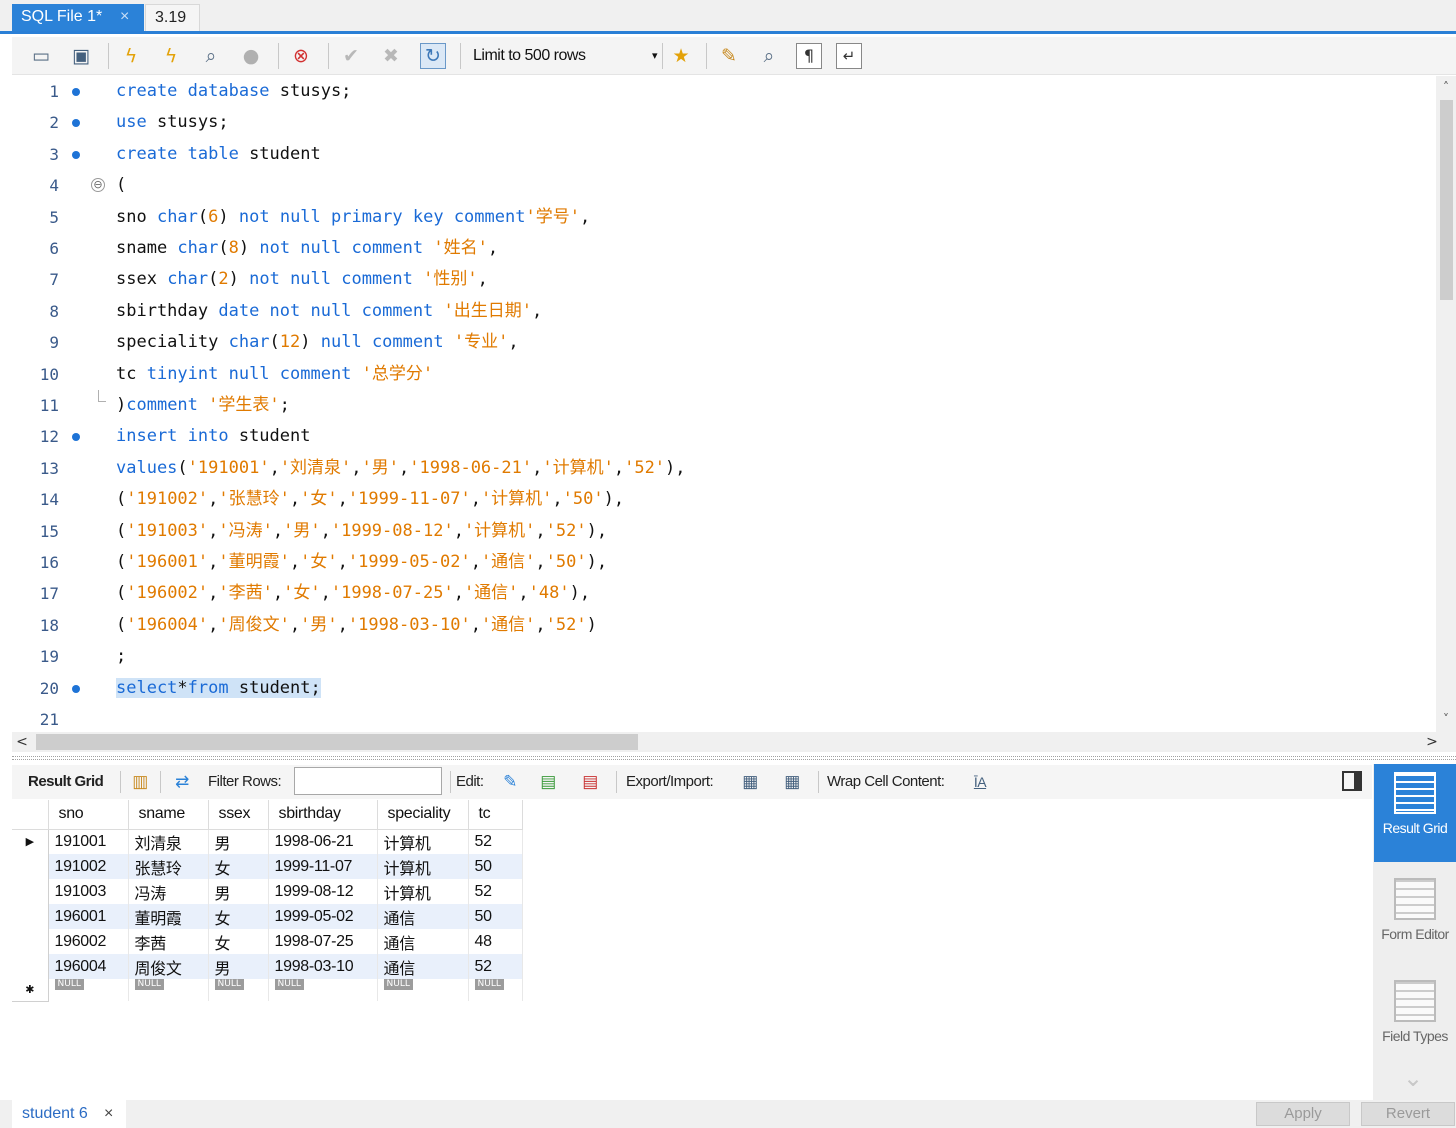 The width and height of the screenshot is (1456, 1128). I want to click on tab-sql-file-1: SQL File 1* ×, so click(78, 17).